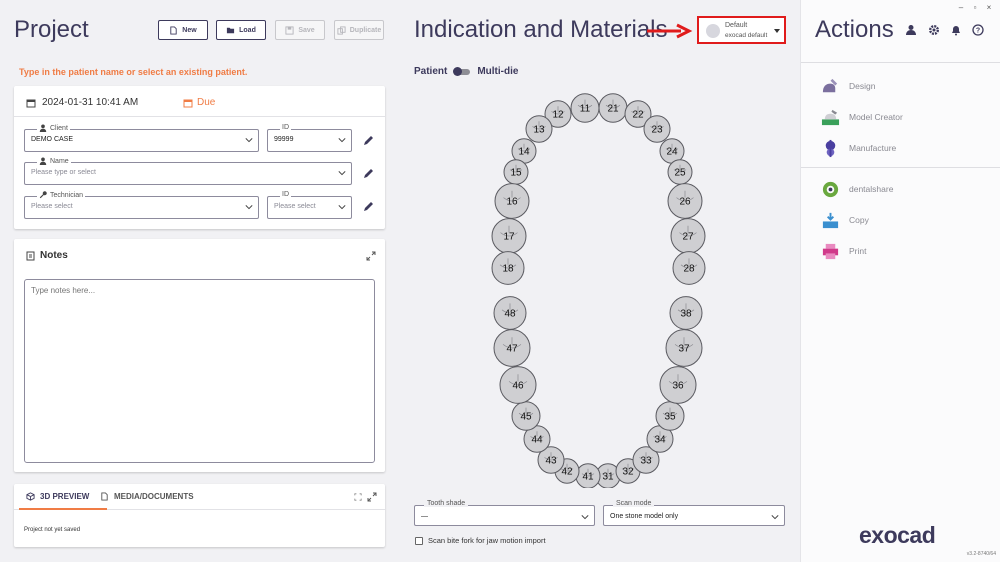  Describe the element at coordinates (689, 268) in the screenshot. I see `tooth-28: 28` at that location.